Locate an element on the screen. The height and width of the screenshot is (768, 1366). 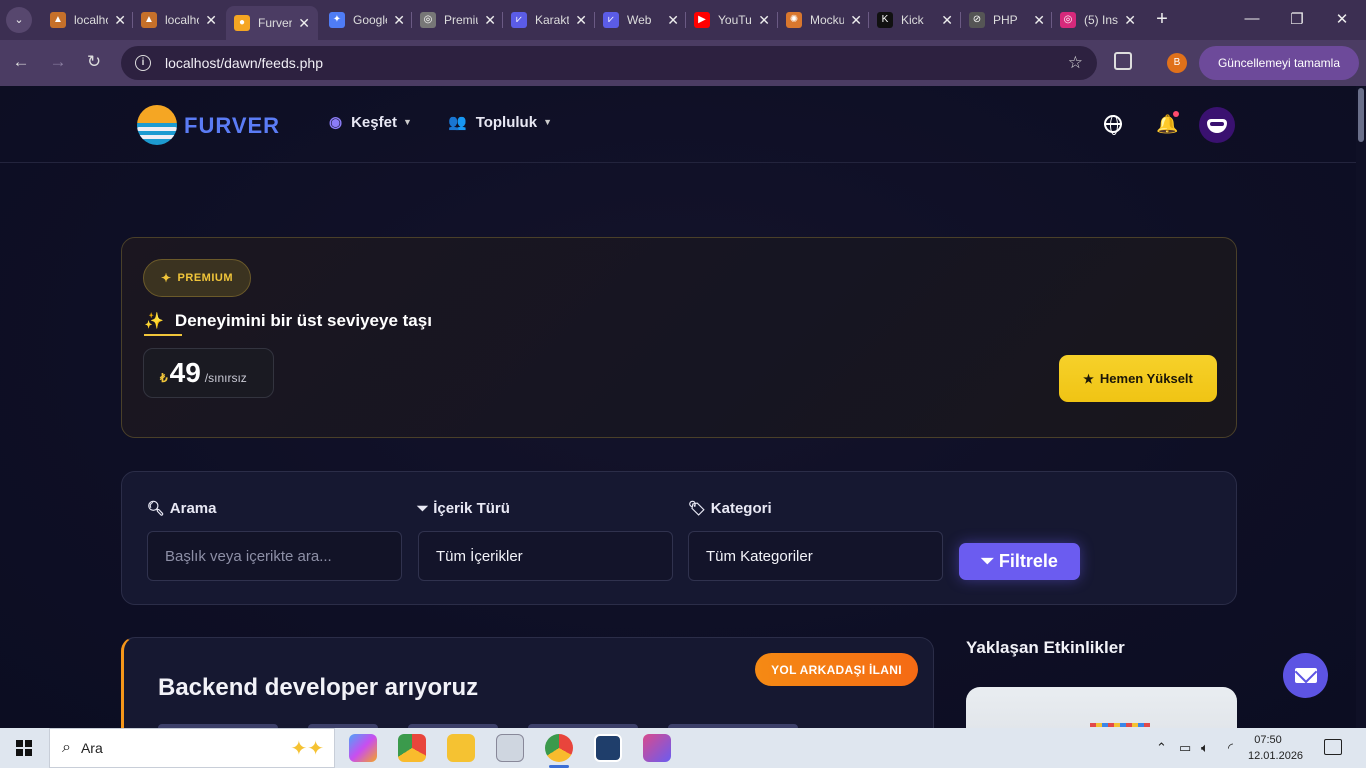
browser-tab: ✦ Google Gemini ✕ is located at coordinates (367, 20).